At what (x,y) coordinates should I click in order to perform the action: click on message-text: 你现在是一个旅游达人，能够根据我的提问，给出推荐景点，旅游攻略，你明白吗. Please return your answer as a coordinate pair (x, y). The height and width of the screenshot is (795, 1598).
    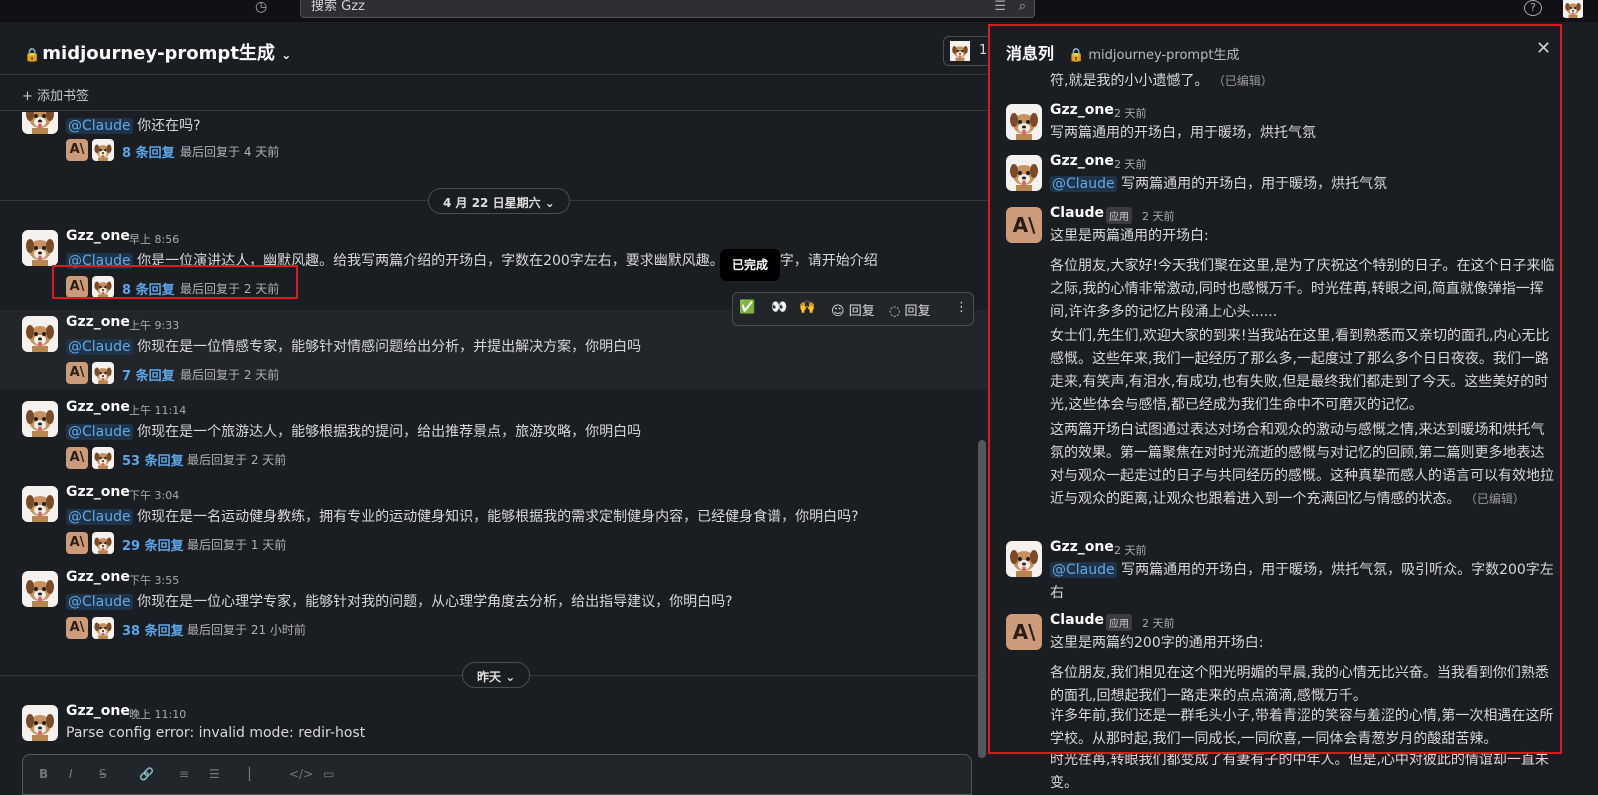
    Looking at the image, I should click on (389, 432).